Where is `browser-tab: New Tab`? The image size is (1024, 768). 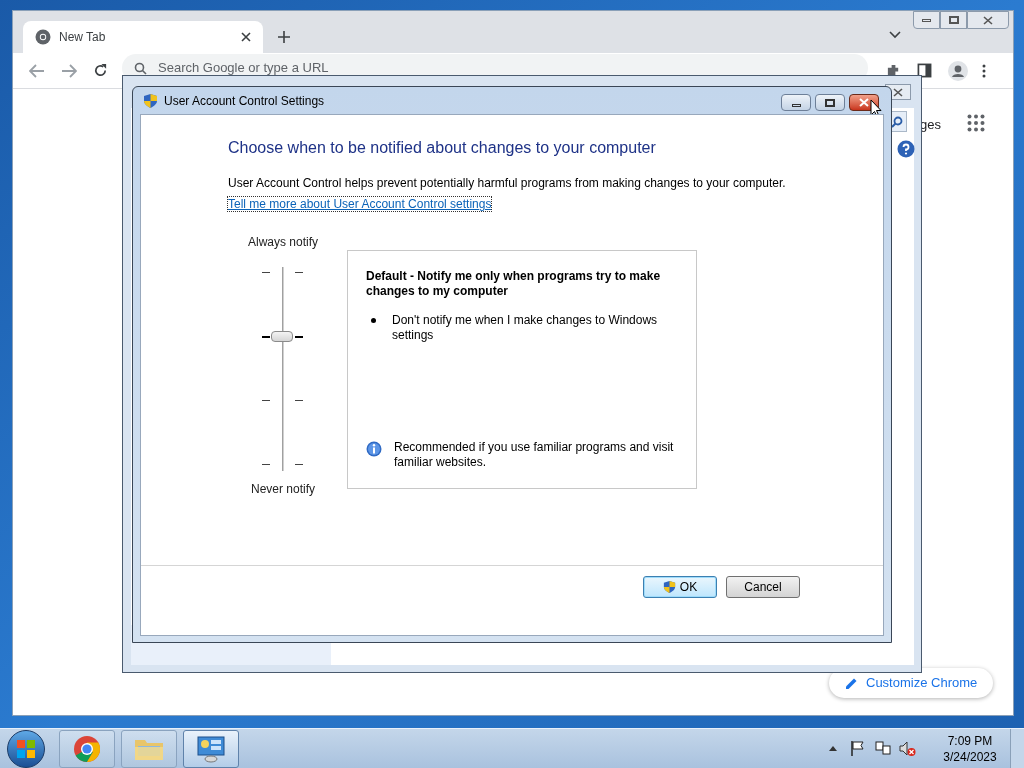 browser-tab: New Tab is located at coordinates (143, 37).